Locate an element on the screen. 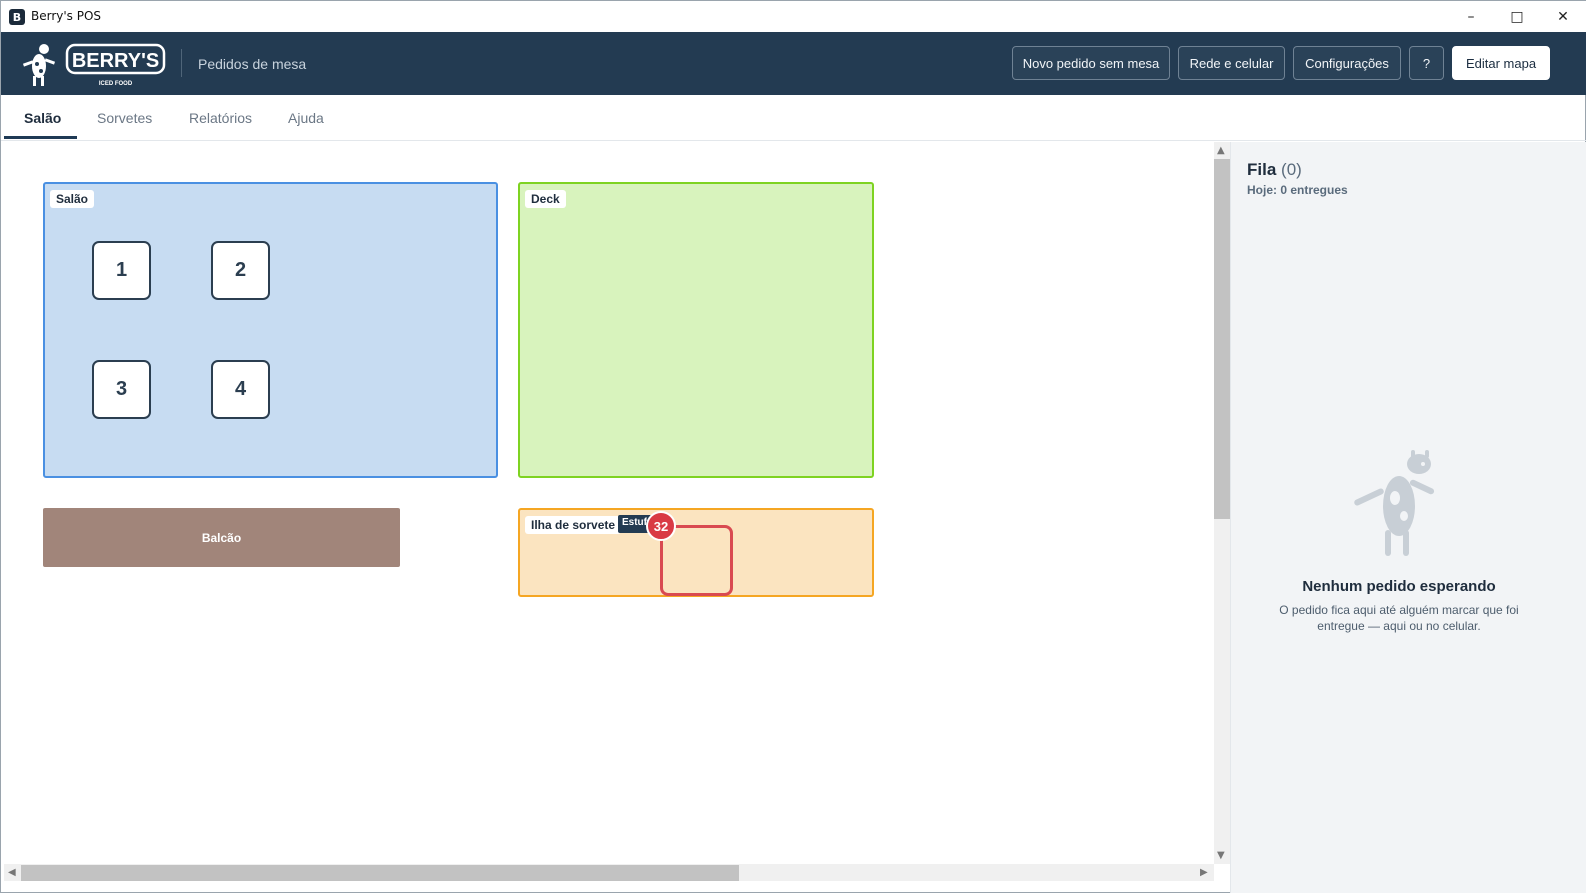  cow-mascot-icon is located at coordinates (1394, 503).